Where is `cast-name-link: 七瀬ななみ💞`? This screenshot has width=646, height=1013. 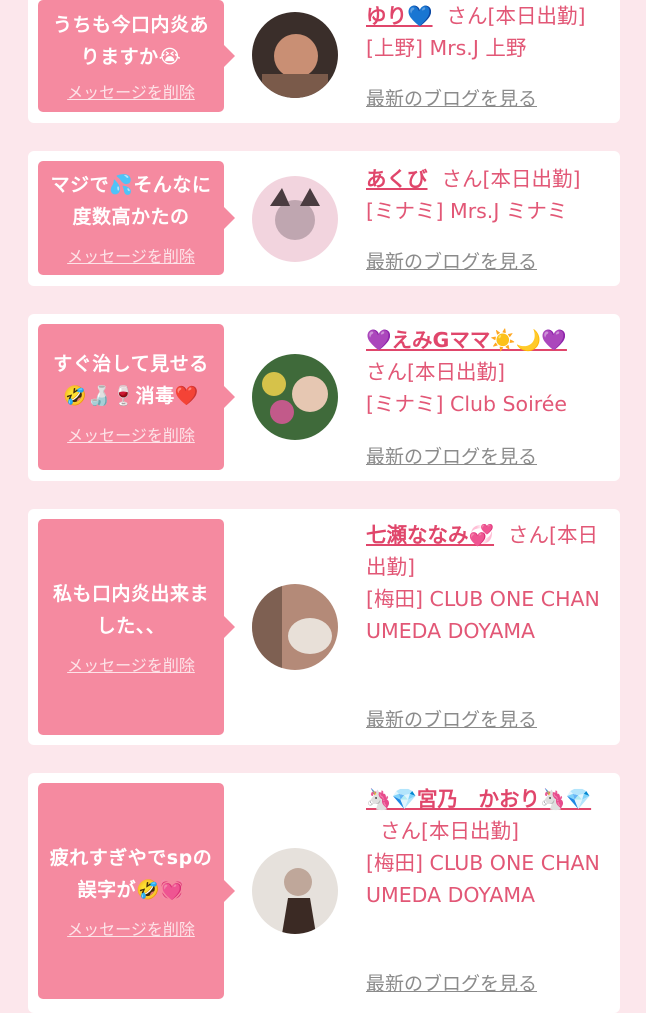 cast-name-link: 七瀬ななみ💞 is located at coordinates (430, 535).